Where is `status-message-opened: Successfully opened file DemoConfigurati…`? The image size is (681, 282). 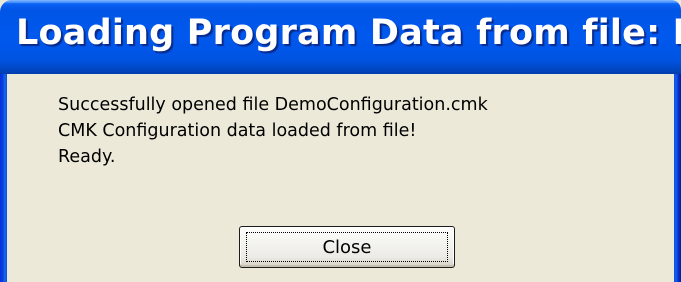 status-message-opened: Successfully opened file DemoConfigurati… is located at coordinates (273, 105).